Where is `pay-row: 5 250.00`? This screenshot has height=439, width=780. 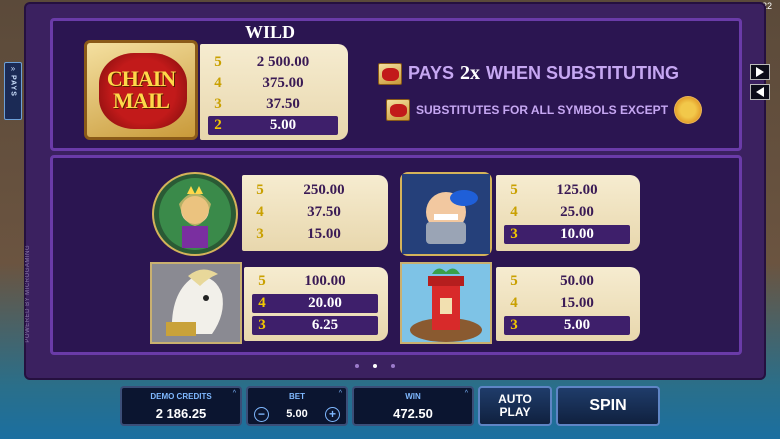 pay-row: 5 250.00 is located at coordinates (314, 190).